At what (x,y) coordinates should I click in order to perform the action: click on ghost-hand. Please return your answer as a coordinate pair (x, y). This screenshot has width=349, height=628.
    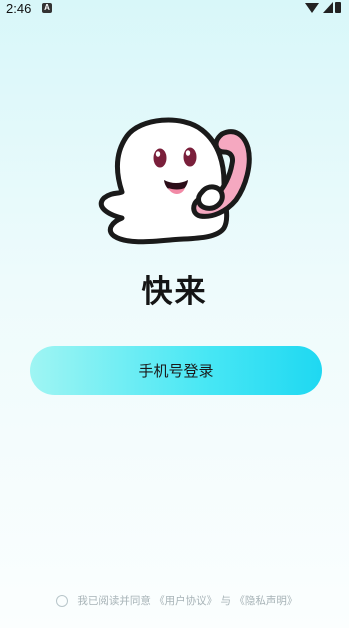
    Looking at the image, I should click on (210, 197).